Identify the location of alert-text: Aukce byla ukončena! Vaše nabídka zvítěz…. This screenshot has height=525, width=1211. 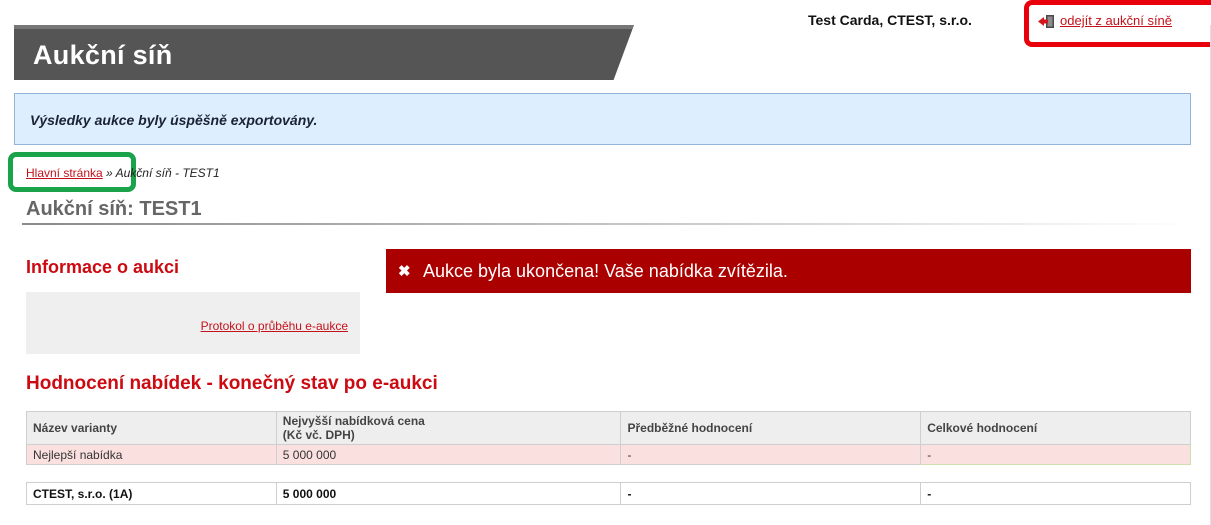
(605, 271).